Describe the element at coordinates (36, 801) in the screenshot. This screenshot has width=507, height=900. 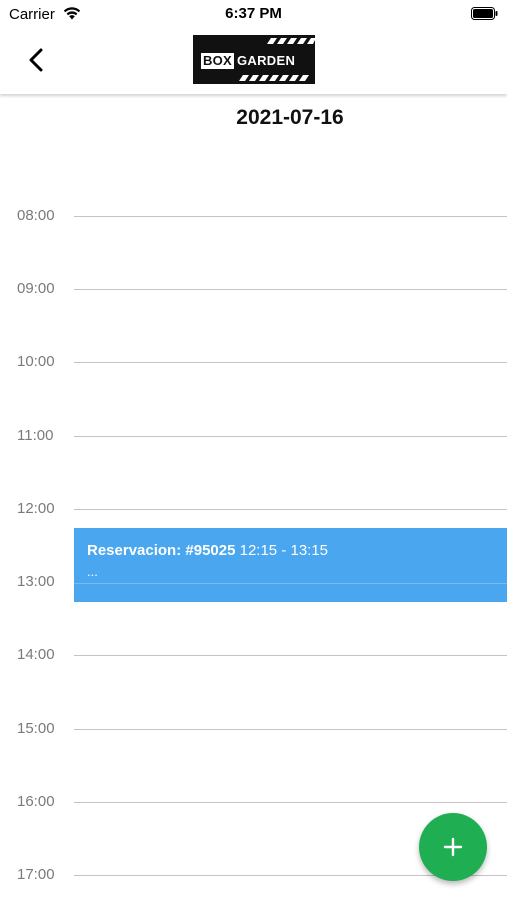
I see `hour-label: 16:00` at that location.